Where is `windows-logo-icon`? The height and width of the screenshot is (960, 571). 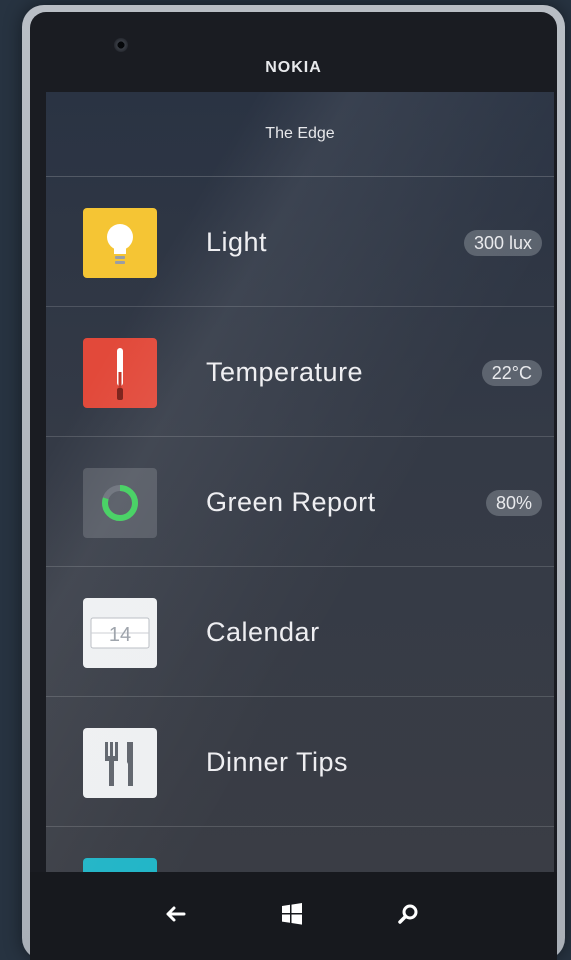
windows-logo-icon is located at coordinates (292, 914).